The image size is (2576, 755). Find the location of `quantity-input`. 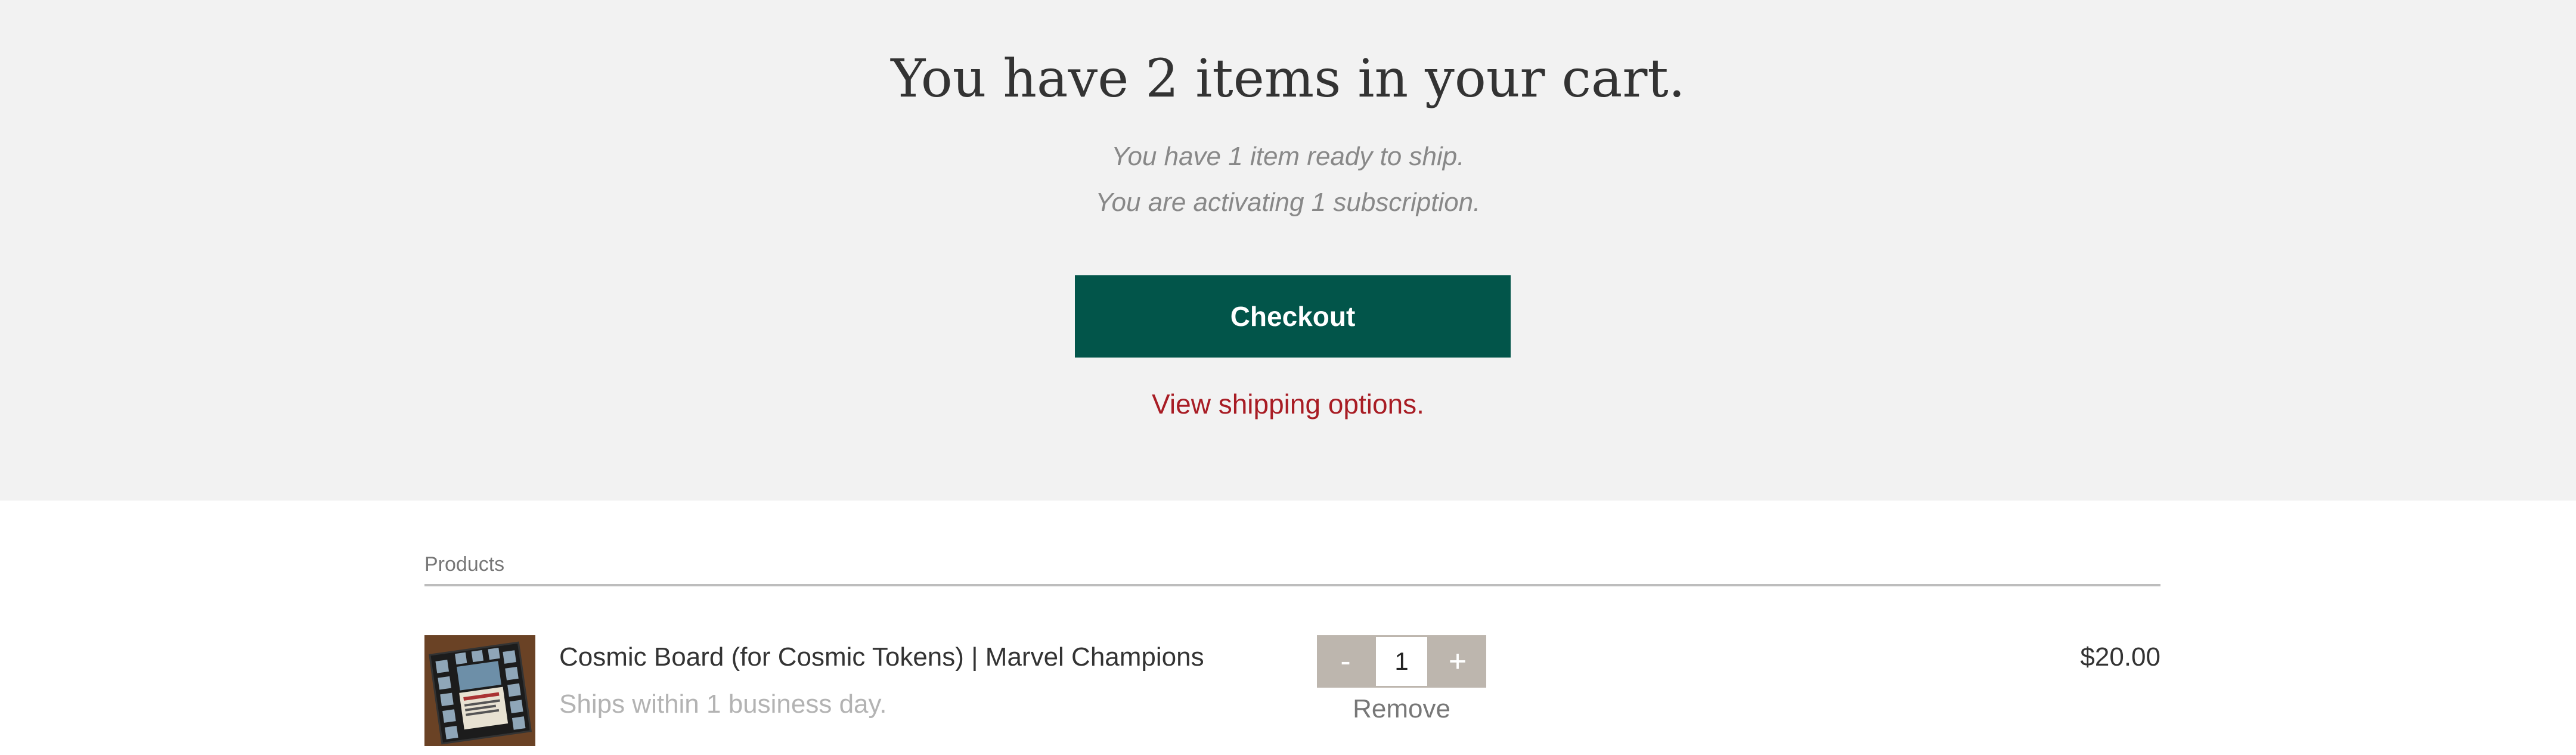

quantity-input is located at coordinates (1401, 661).